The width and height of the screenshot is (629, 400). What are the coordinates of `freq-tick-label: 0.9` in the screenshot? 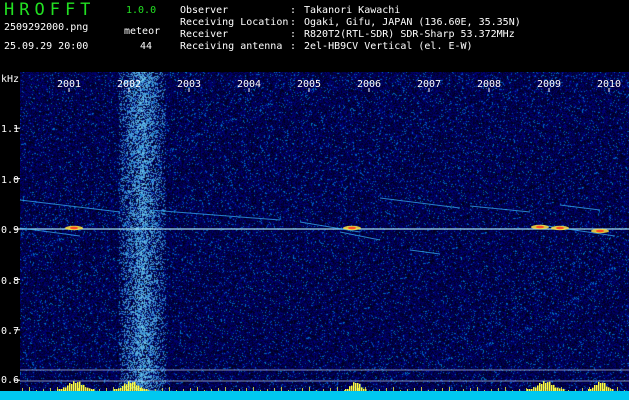 It's located at (10, 230).